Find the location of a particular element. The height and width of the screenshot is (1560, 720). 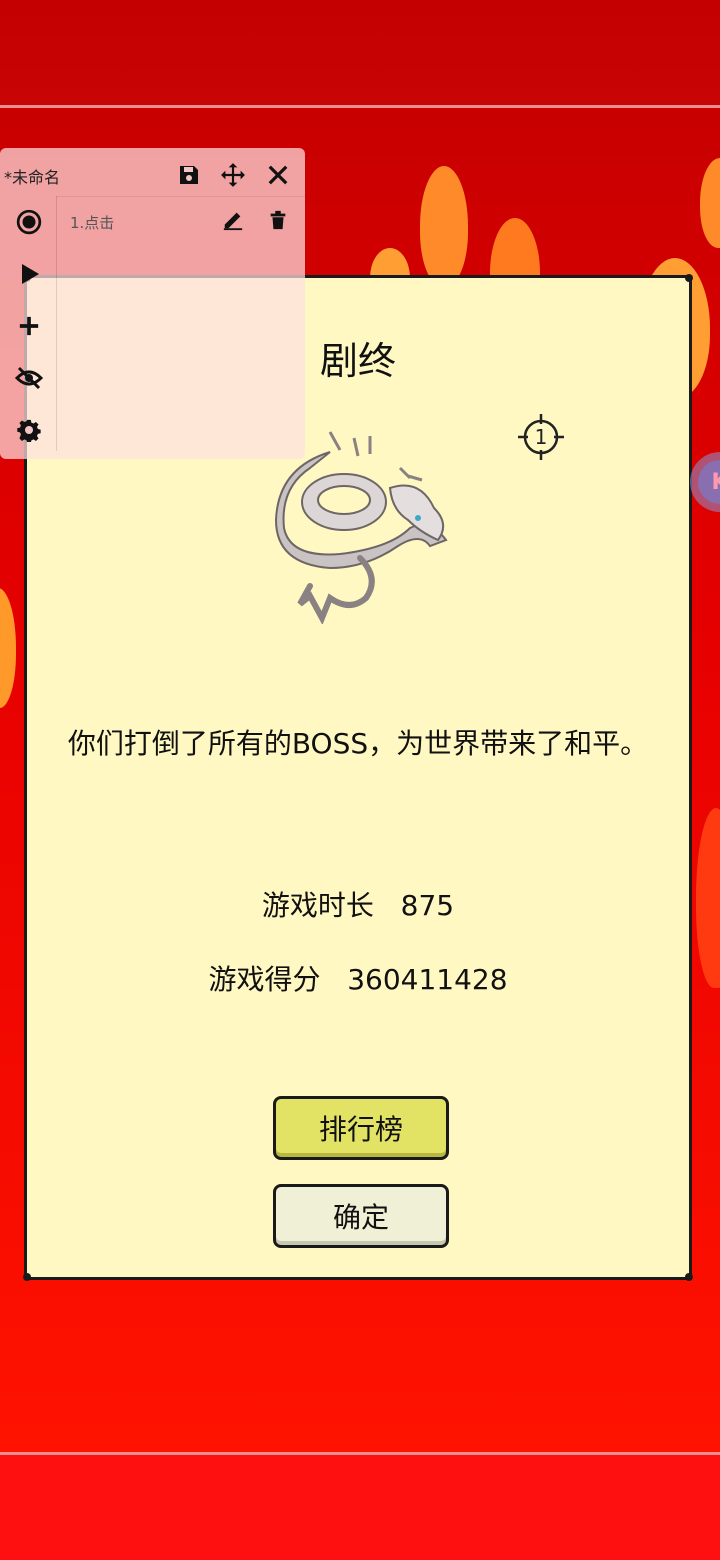

play-time-row: 游戏时长 875 is located at coordinates (358, 904).